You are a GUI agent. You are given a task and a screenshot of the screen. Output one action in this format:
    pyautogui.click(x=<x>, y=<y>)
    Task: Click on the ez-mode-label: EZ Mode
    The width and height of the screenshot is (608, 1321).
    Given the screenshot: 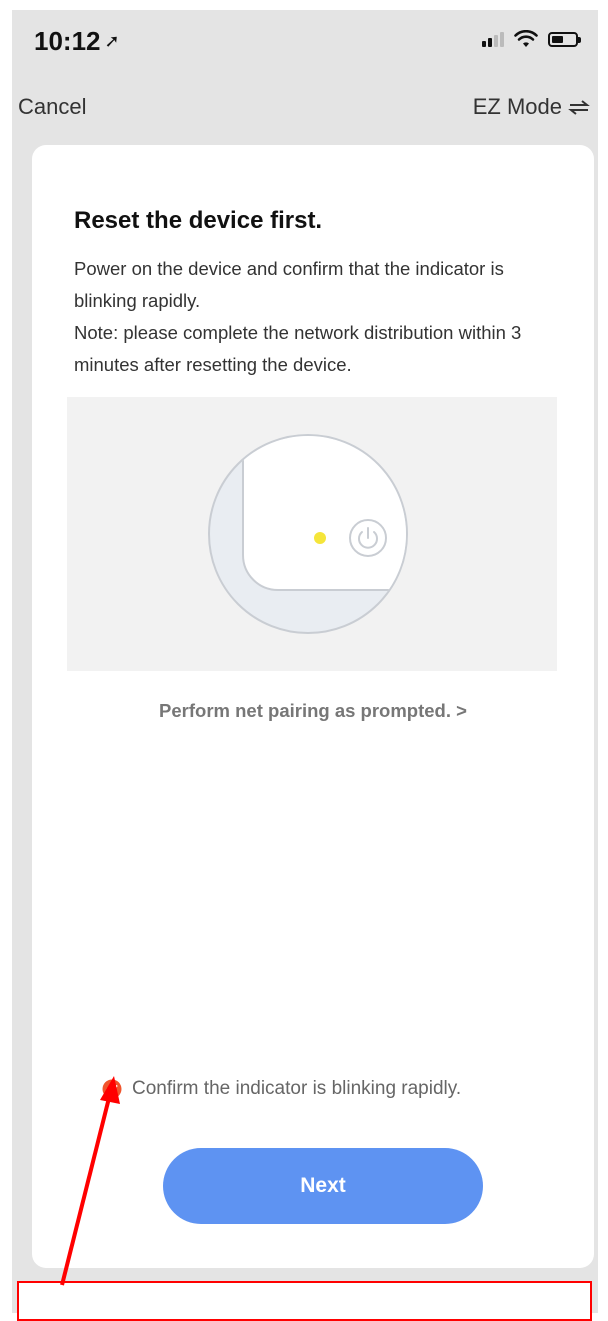 What is the action you would take?
    pyautogui.click(x=517, y=106)
    